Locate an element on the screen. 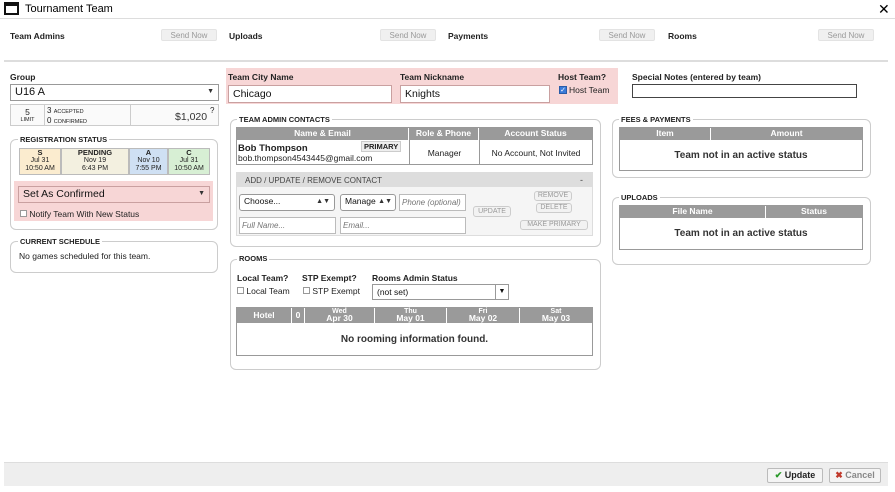 This screenshot has width=895, height=492. contacts-header-status: Account Status is located at coordinates (535, 134).